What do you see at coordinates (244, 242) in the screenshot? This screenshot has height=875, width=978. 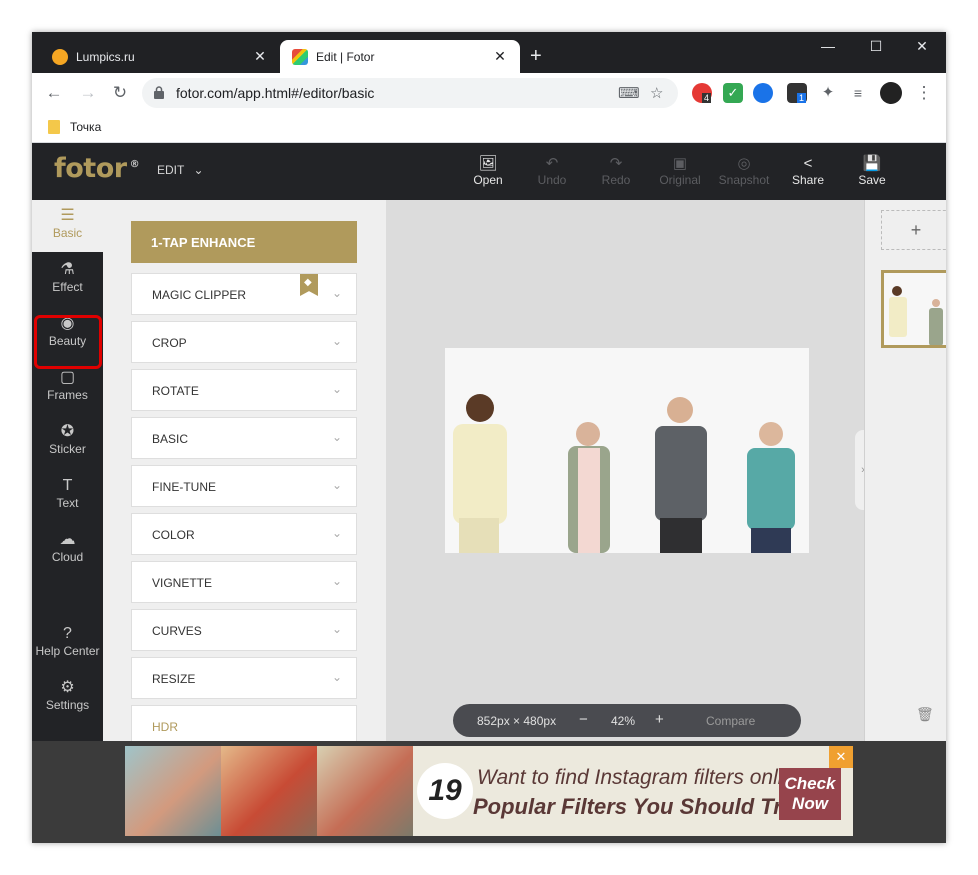 I see `one-tap-enhance-button: 1-TAP ENHANCE` at bounding box center [244, 242].